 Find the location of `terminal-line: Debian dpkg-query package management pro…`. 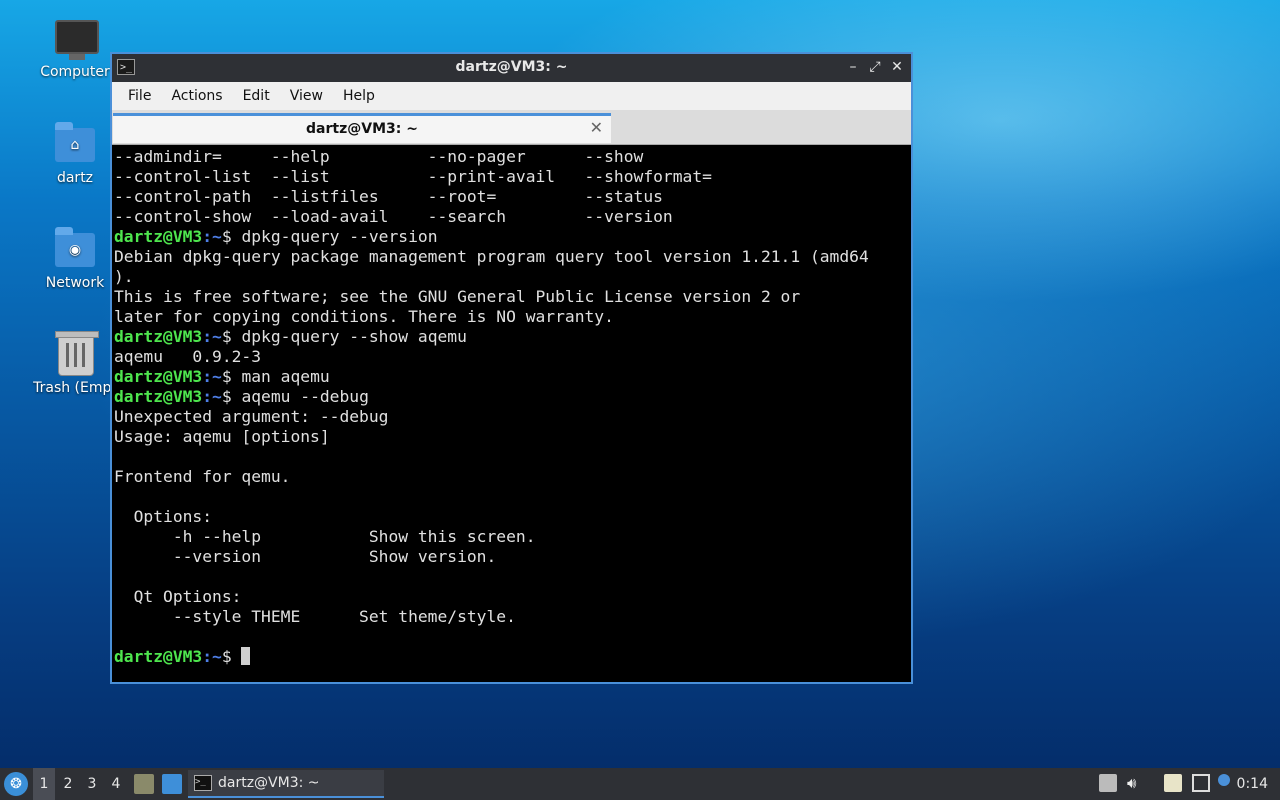

terminal-line: Debian dpkg-query package management pro… is located at coordinates (511, 257).